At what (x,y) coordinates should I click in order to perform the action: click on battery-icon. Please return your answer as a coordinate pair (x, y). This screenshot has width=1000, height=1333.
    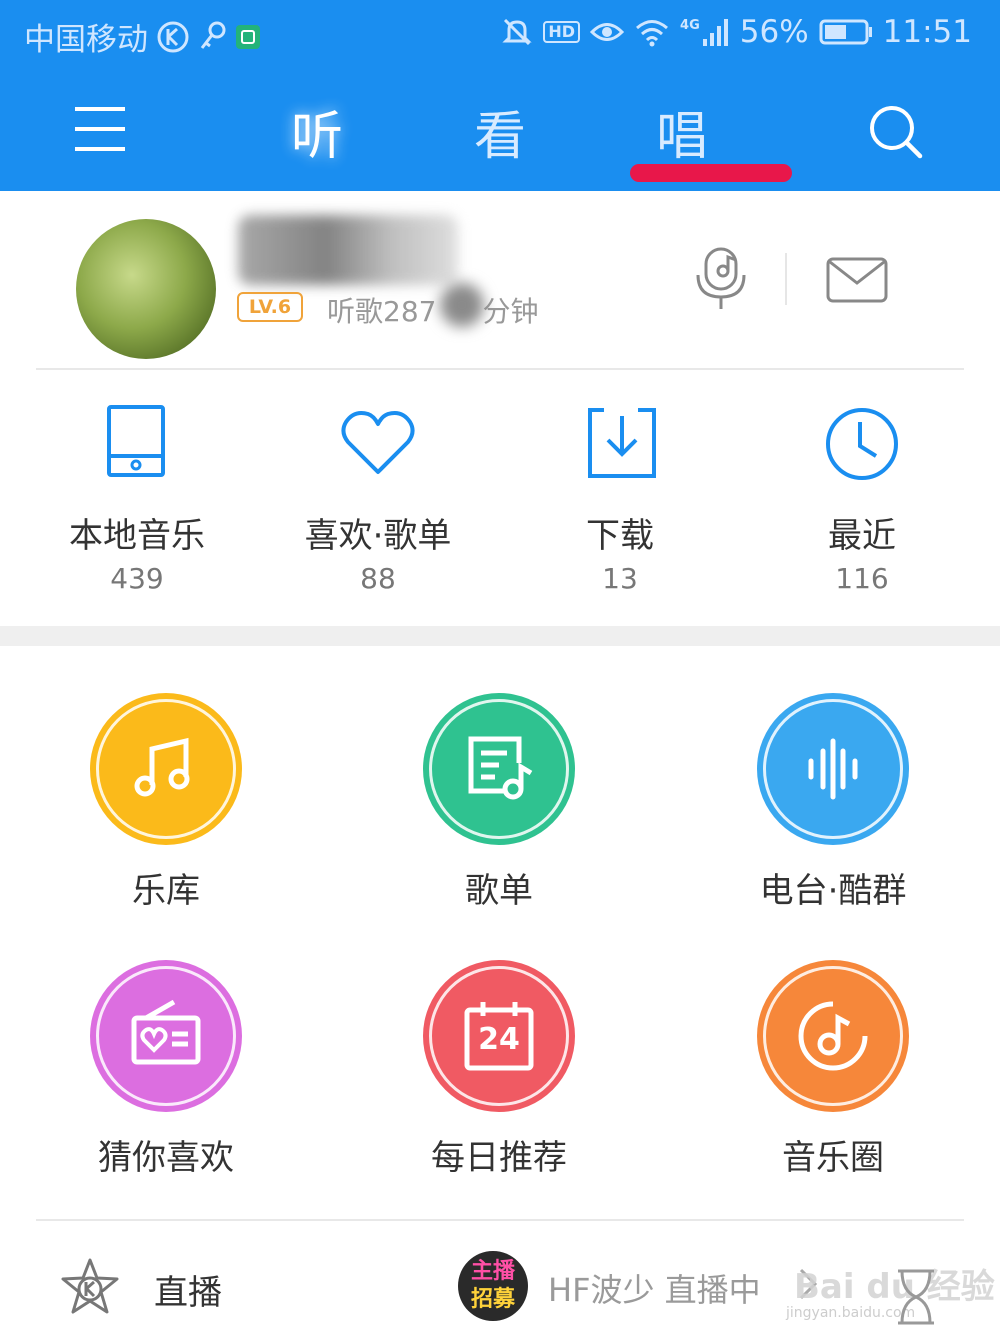
    Looking at the image, I should click on (846, 32).